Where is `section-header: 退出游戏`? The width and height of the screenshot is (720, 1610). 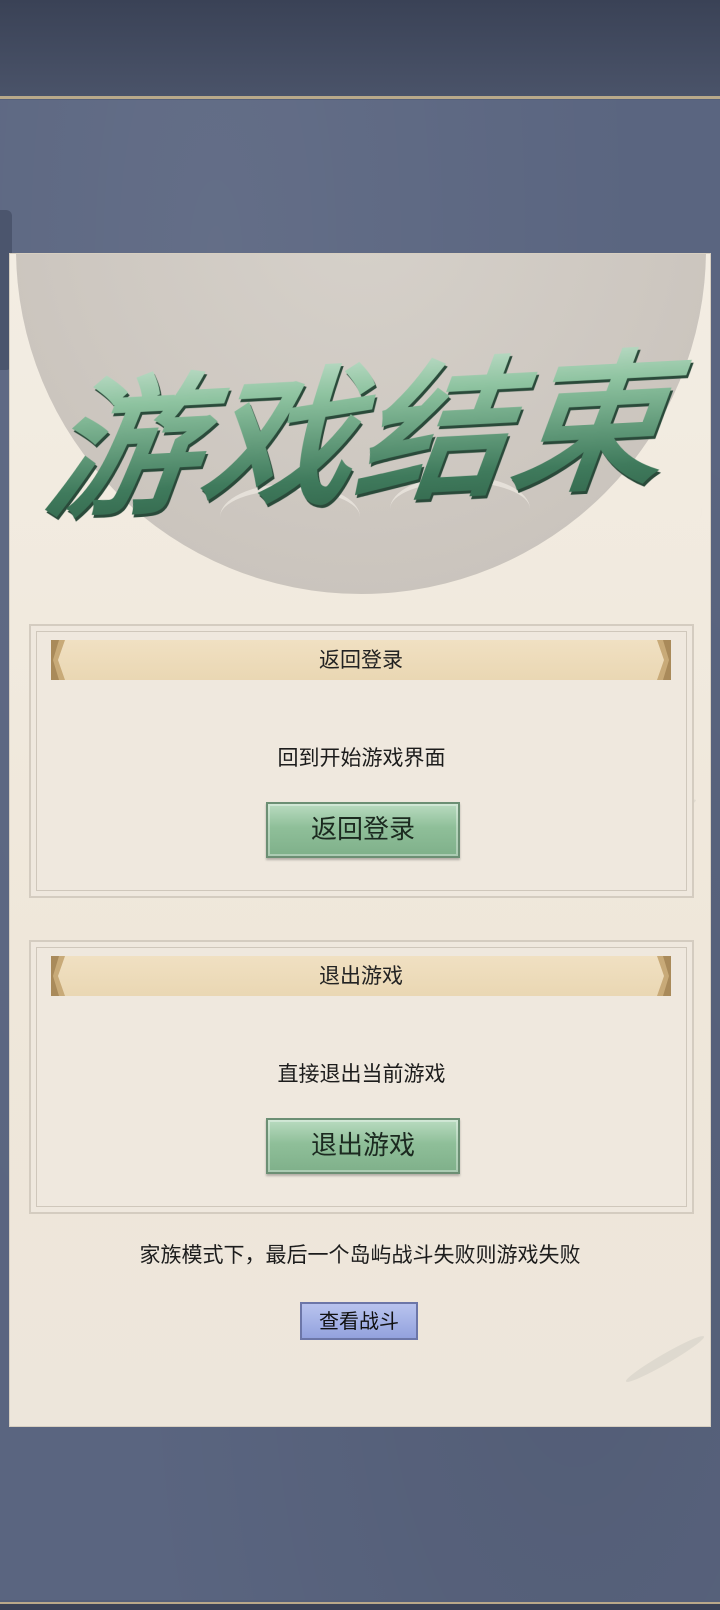
section-header: 退出游戏 is located at coordinates (361, 976).